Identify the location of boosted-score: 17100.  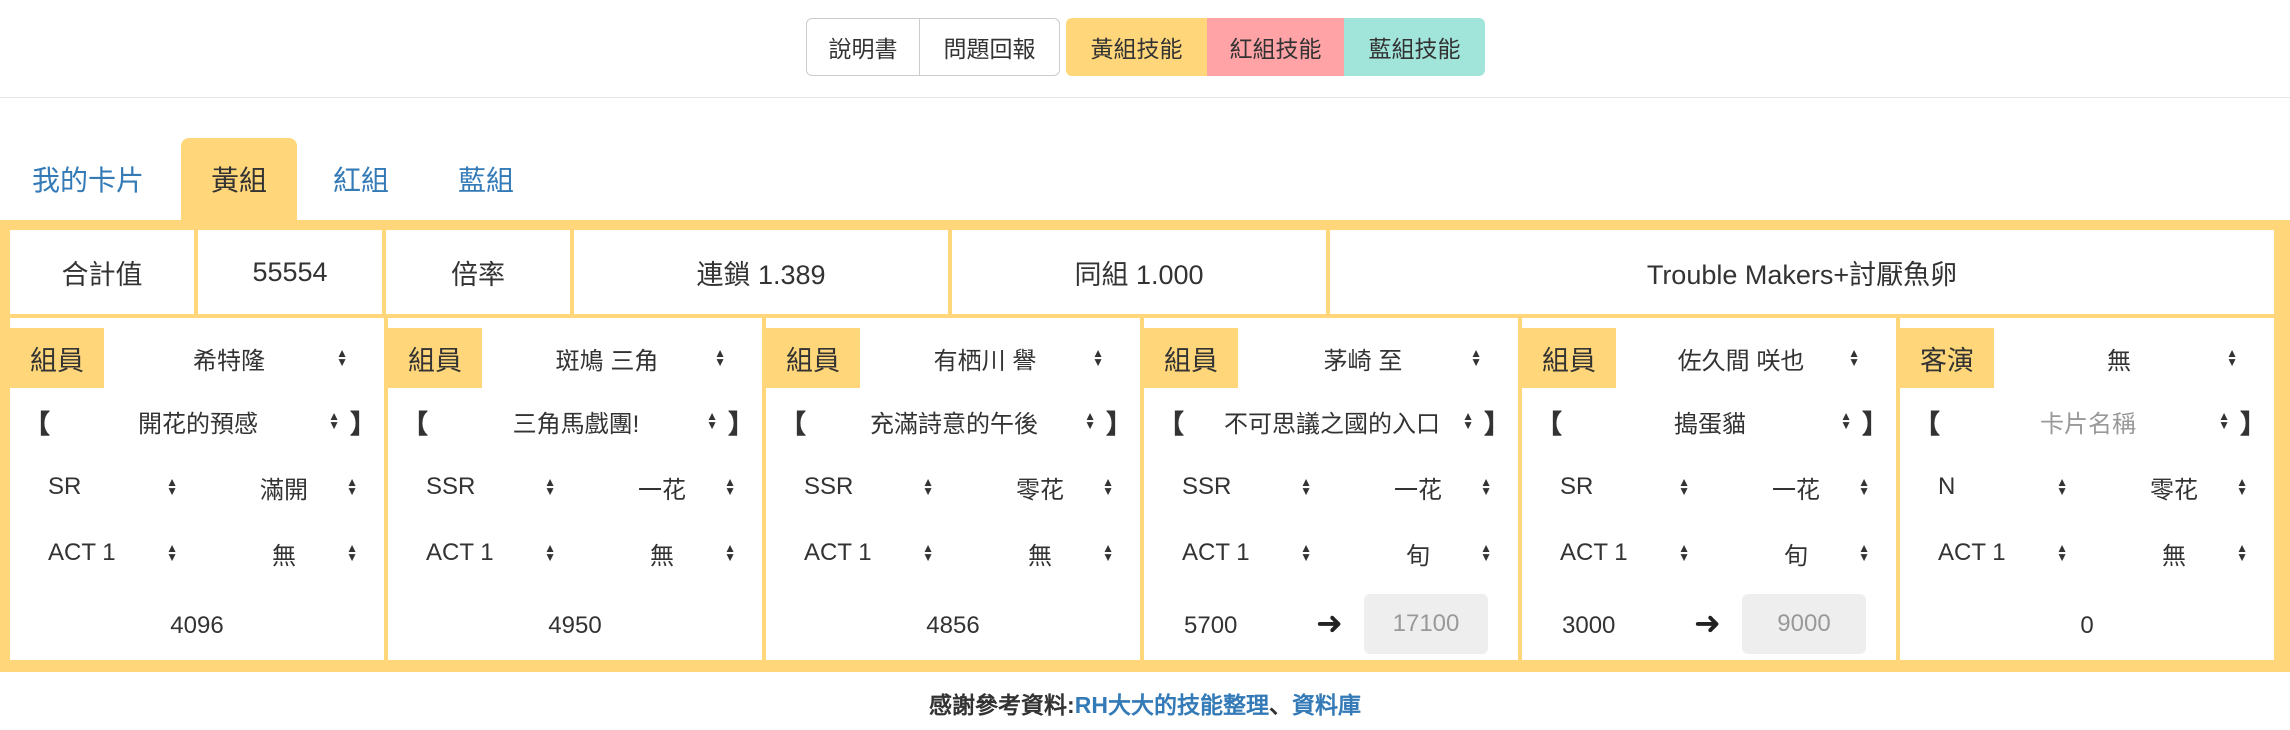
(1426, 624).